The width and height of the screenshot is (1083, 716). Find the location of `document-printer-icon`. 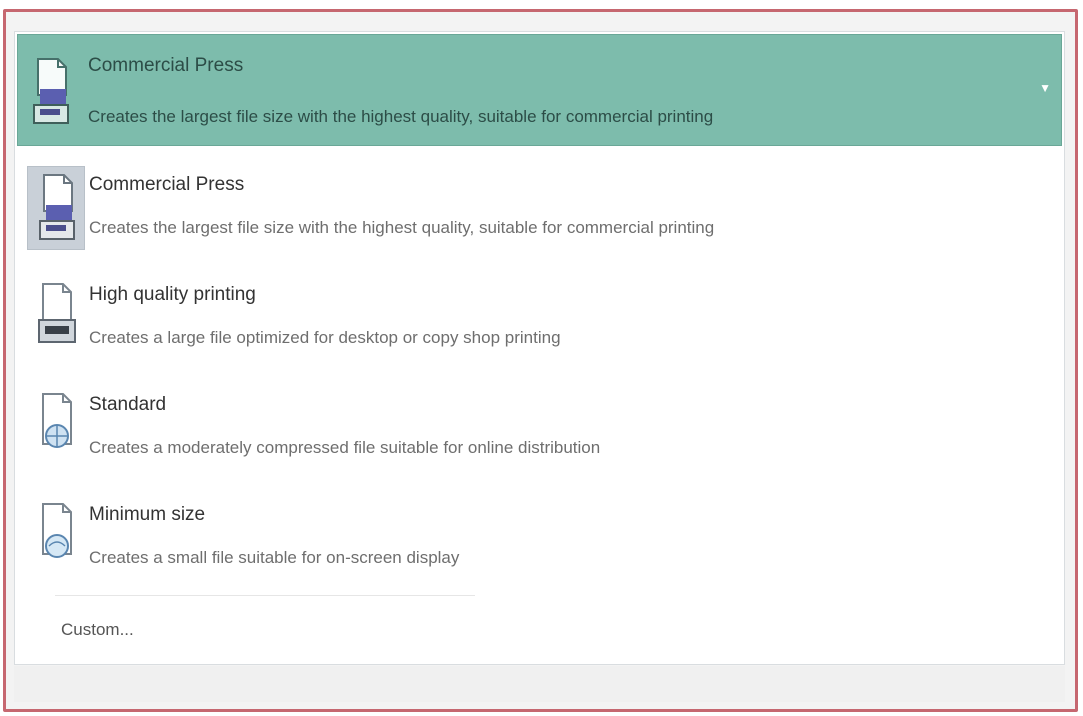

document-printer-icon is located at coordinates (56, 318).